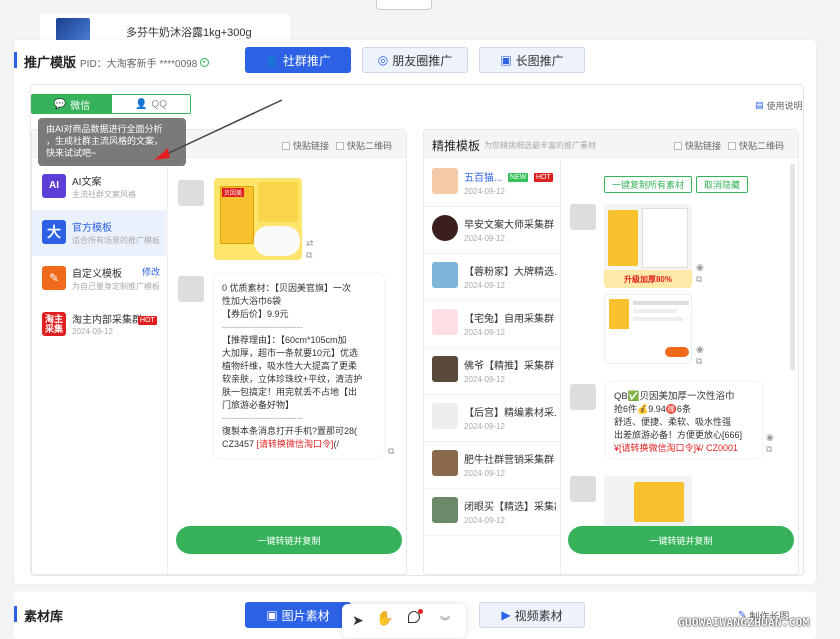 The width and height of the screenshot is (840, 639). What do you see at coordinates (139, 64) in the screenshot?
I see `pid-text: PID：大淘客新手 ****0098` at bounding box center [139, 64].